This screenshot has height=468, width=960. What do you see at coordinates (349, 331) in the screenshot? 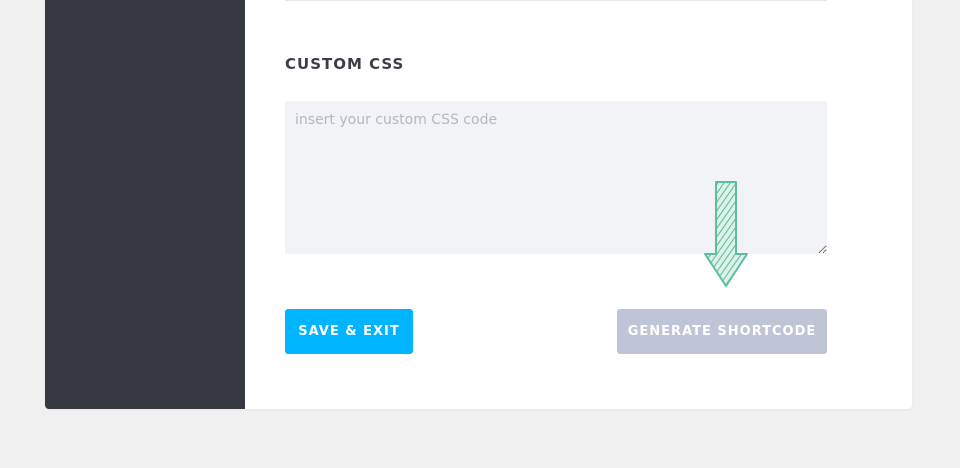
I see `save-exit-button: SAVE & EXIT` at bounding box center [349, 331].